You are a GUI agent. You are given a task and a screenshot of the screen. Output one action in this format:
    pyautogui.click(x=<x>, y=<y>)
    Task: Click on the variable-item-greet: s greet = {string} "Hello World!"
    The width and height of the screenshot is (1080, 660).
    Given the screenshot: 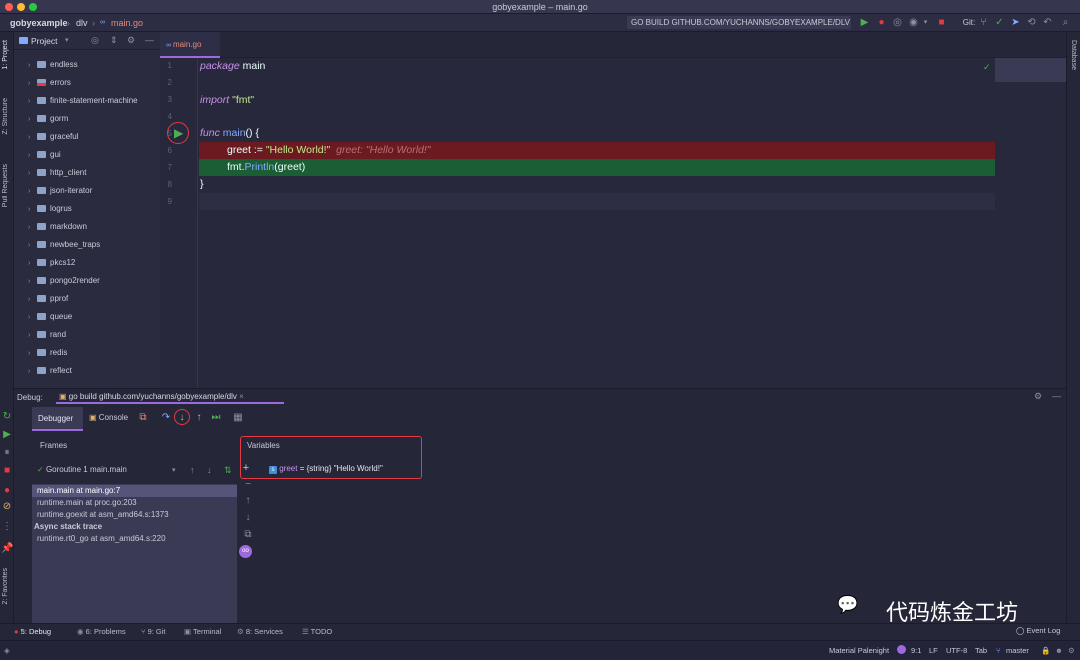 What is the action you would take?
    pyautogui.click(x=326, y=469)
    